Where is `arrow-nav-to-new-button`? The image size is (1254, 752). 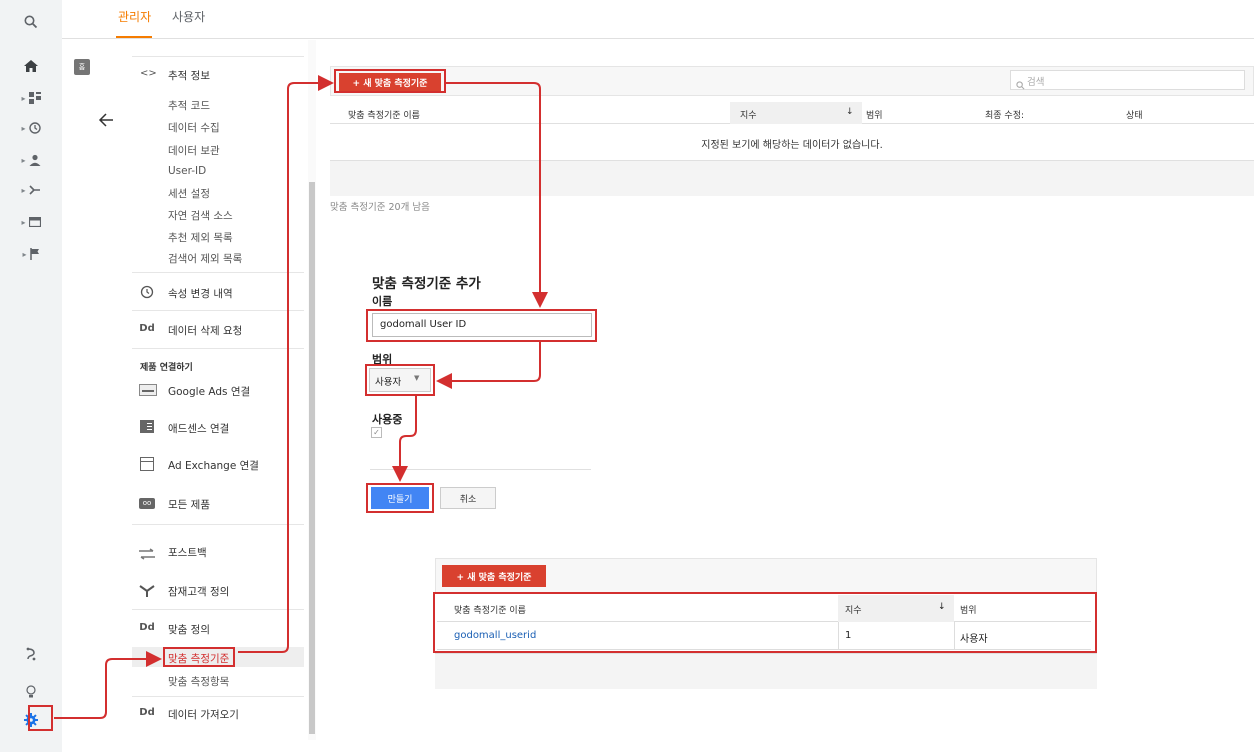 arrow-nav-to-new-button is located at coordinates (286, 364).